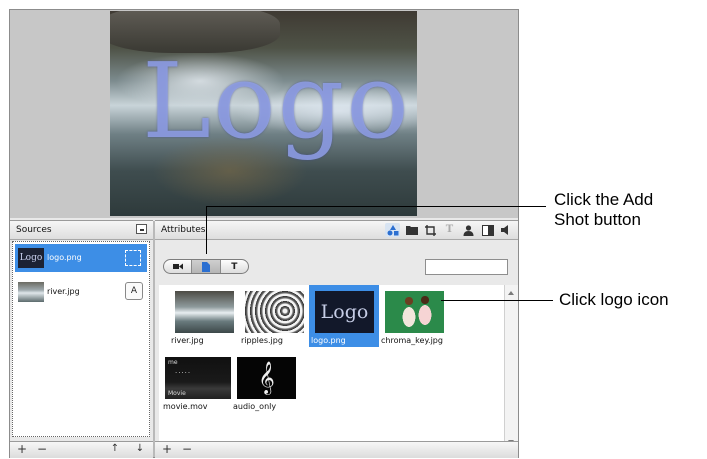  I want to click on shot-river: river.jpg, so click(204, 317).